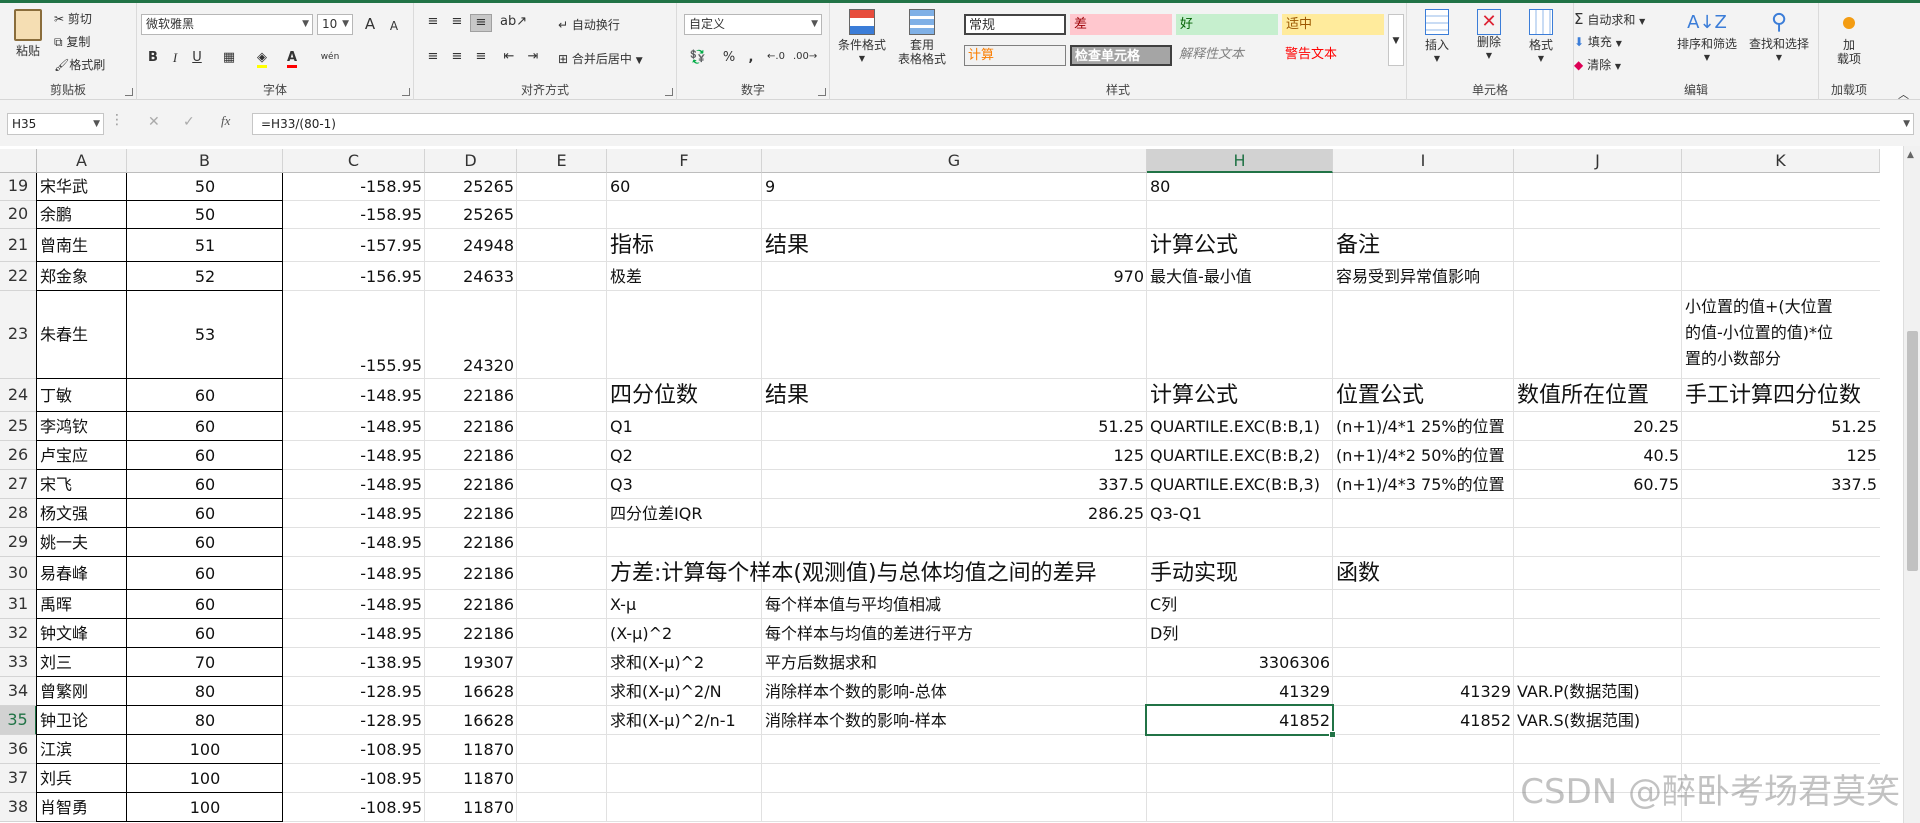 Image resolution: width=1920 pixels, height=823 pixels. What do you see at coordinates (589, 24) in the screenshot?
I see `wrap-text-button: ↵ 自动换行` at bounding box center [589, 24].